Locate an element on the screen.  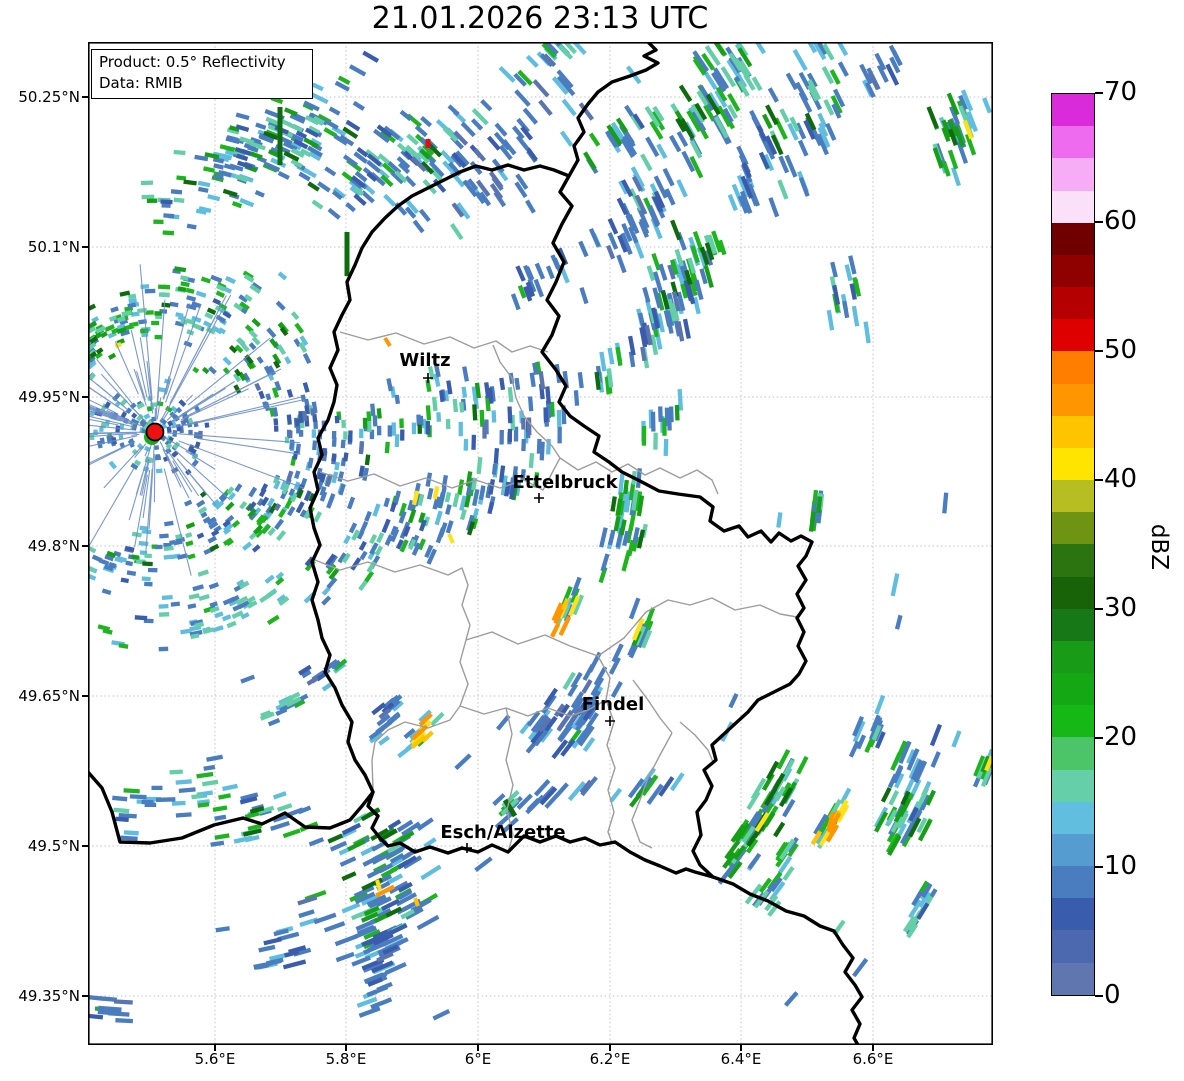
lat-axis-label: 49.95°N is located at coordinates (49, 397).